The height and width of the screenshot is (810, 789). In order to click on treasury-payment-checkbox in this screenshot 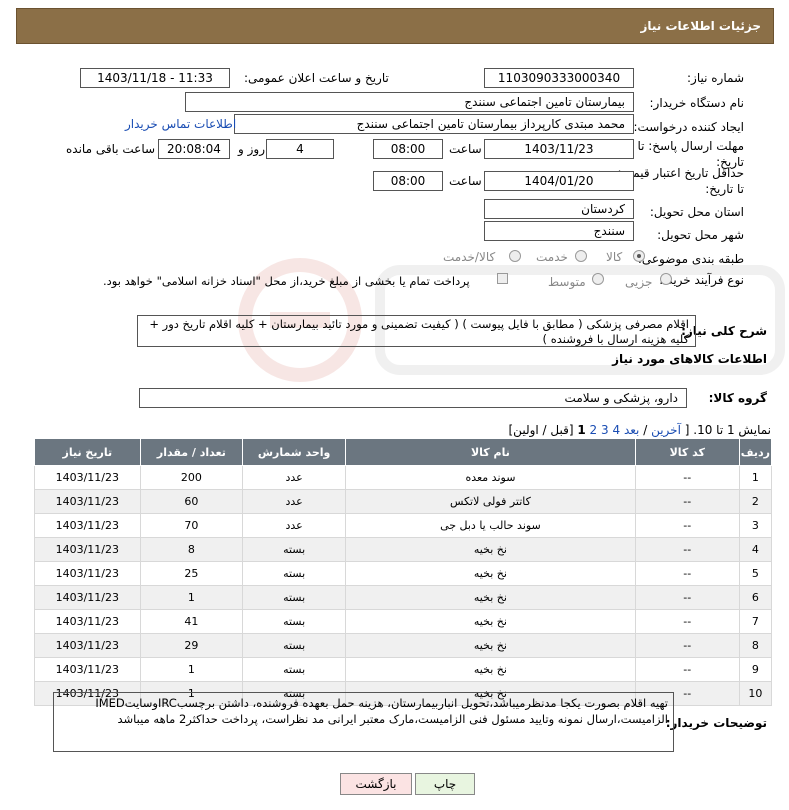, I will do `click(502, 278)`.